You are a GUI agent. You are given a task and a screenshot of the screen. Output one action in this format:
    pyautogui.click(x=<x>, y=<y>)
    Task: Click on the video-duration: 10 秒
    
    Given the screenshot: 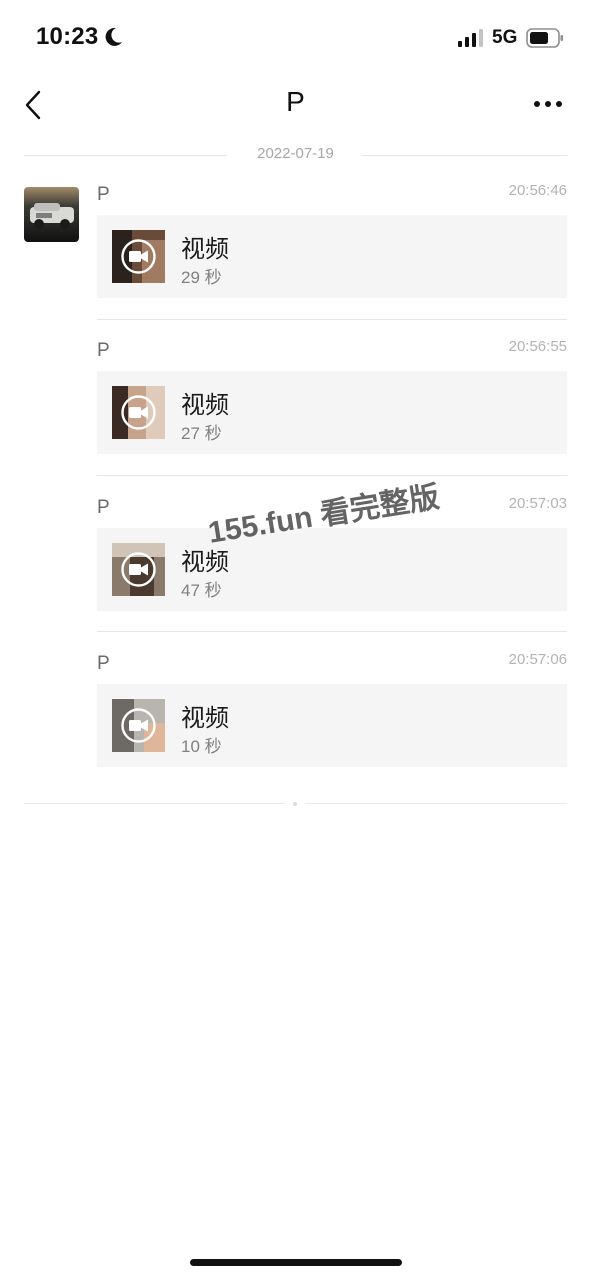 What is the action you would take?
    pyautogui.click(x=201, y=746)
    